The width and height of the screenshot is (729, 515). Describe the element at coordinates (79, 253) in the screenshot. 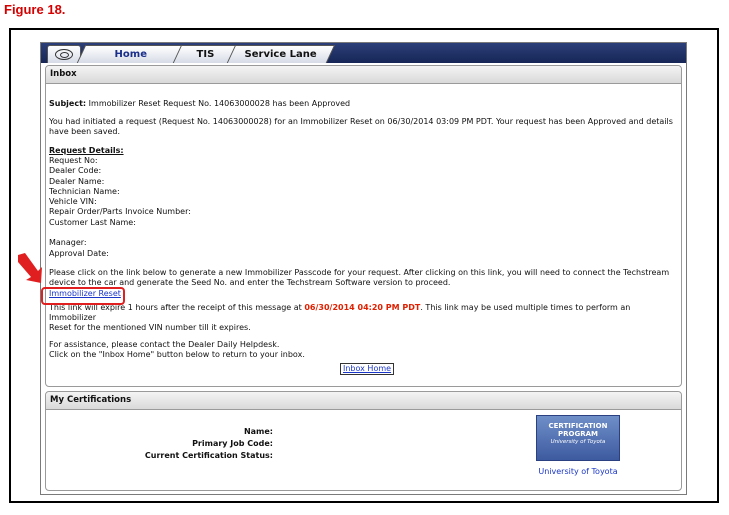

I see `field-approval-date: Approval Date:` at that location.